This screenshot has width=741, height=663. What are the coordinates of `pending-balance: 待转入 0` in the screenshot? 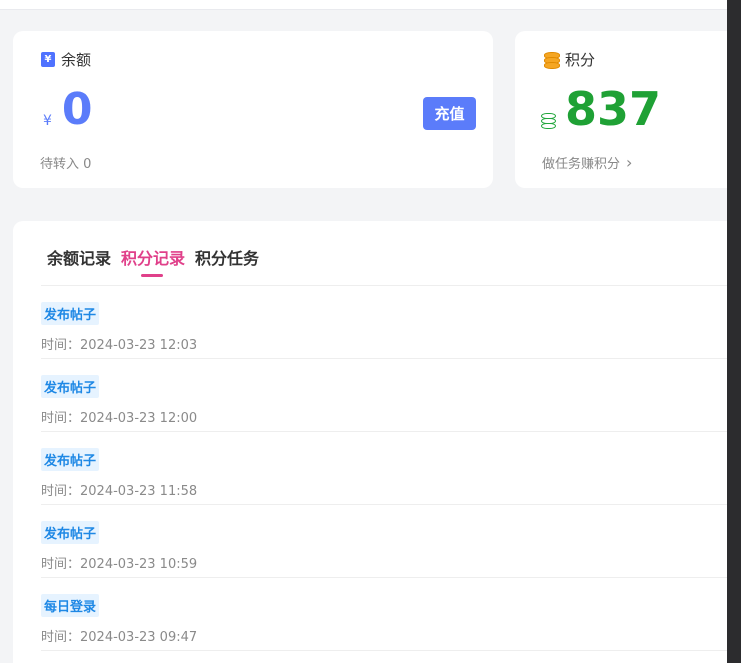 It's located at (66, 164).